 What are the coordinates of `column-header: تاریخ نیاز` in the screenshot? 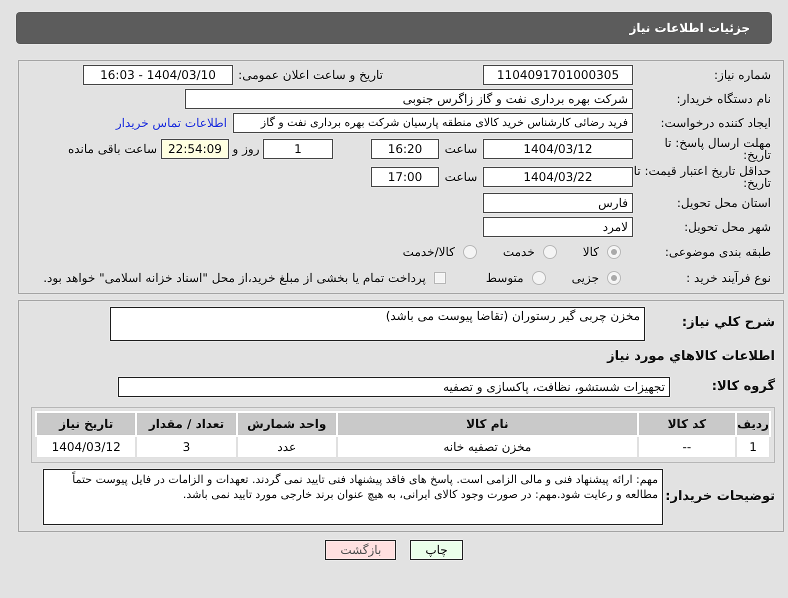 It's located at (86, 424).